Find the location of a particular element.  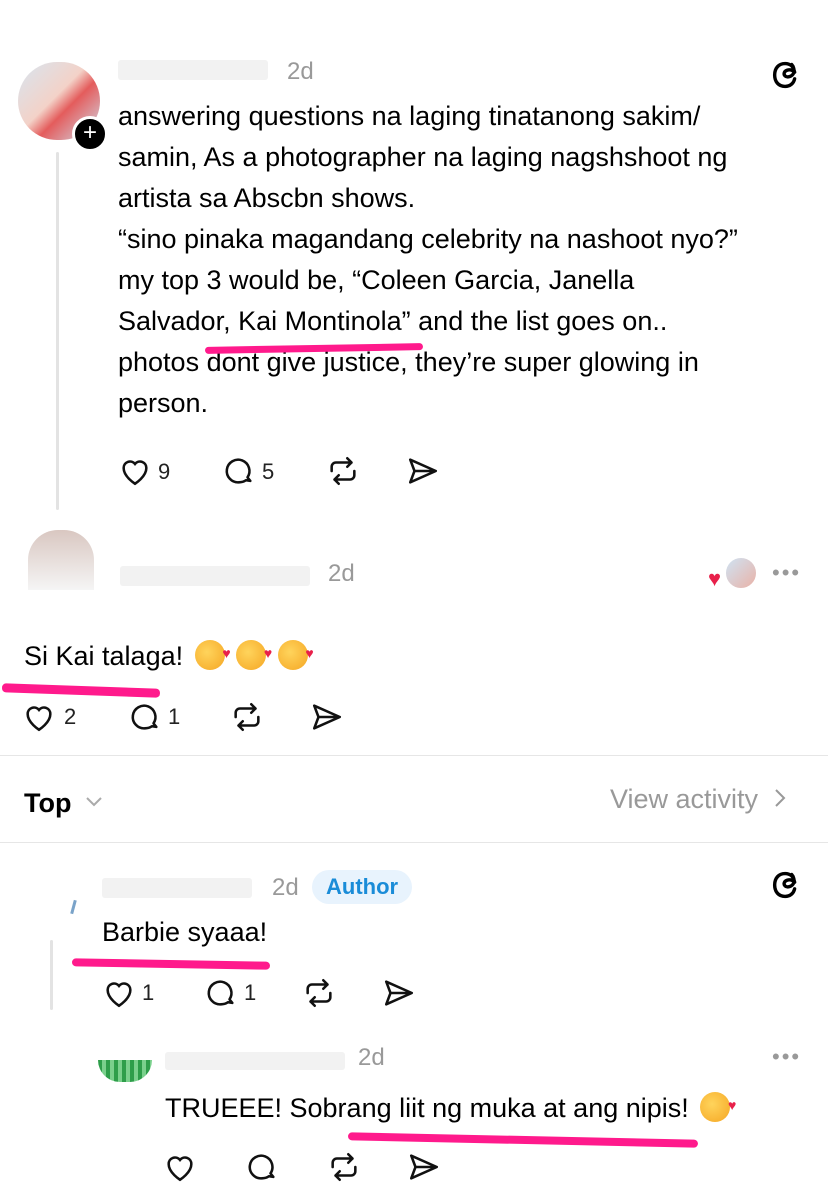

reply-text-row: Si Kai talaga! is located at coordinates (169, 655).